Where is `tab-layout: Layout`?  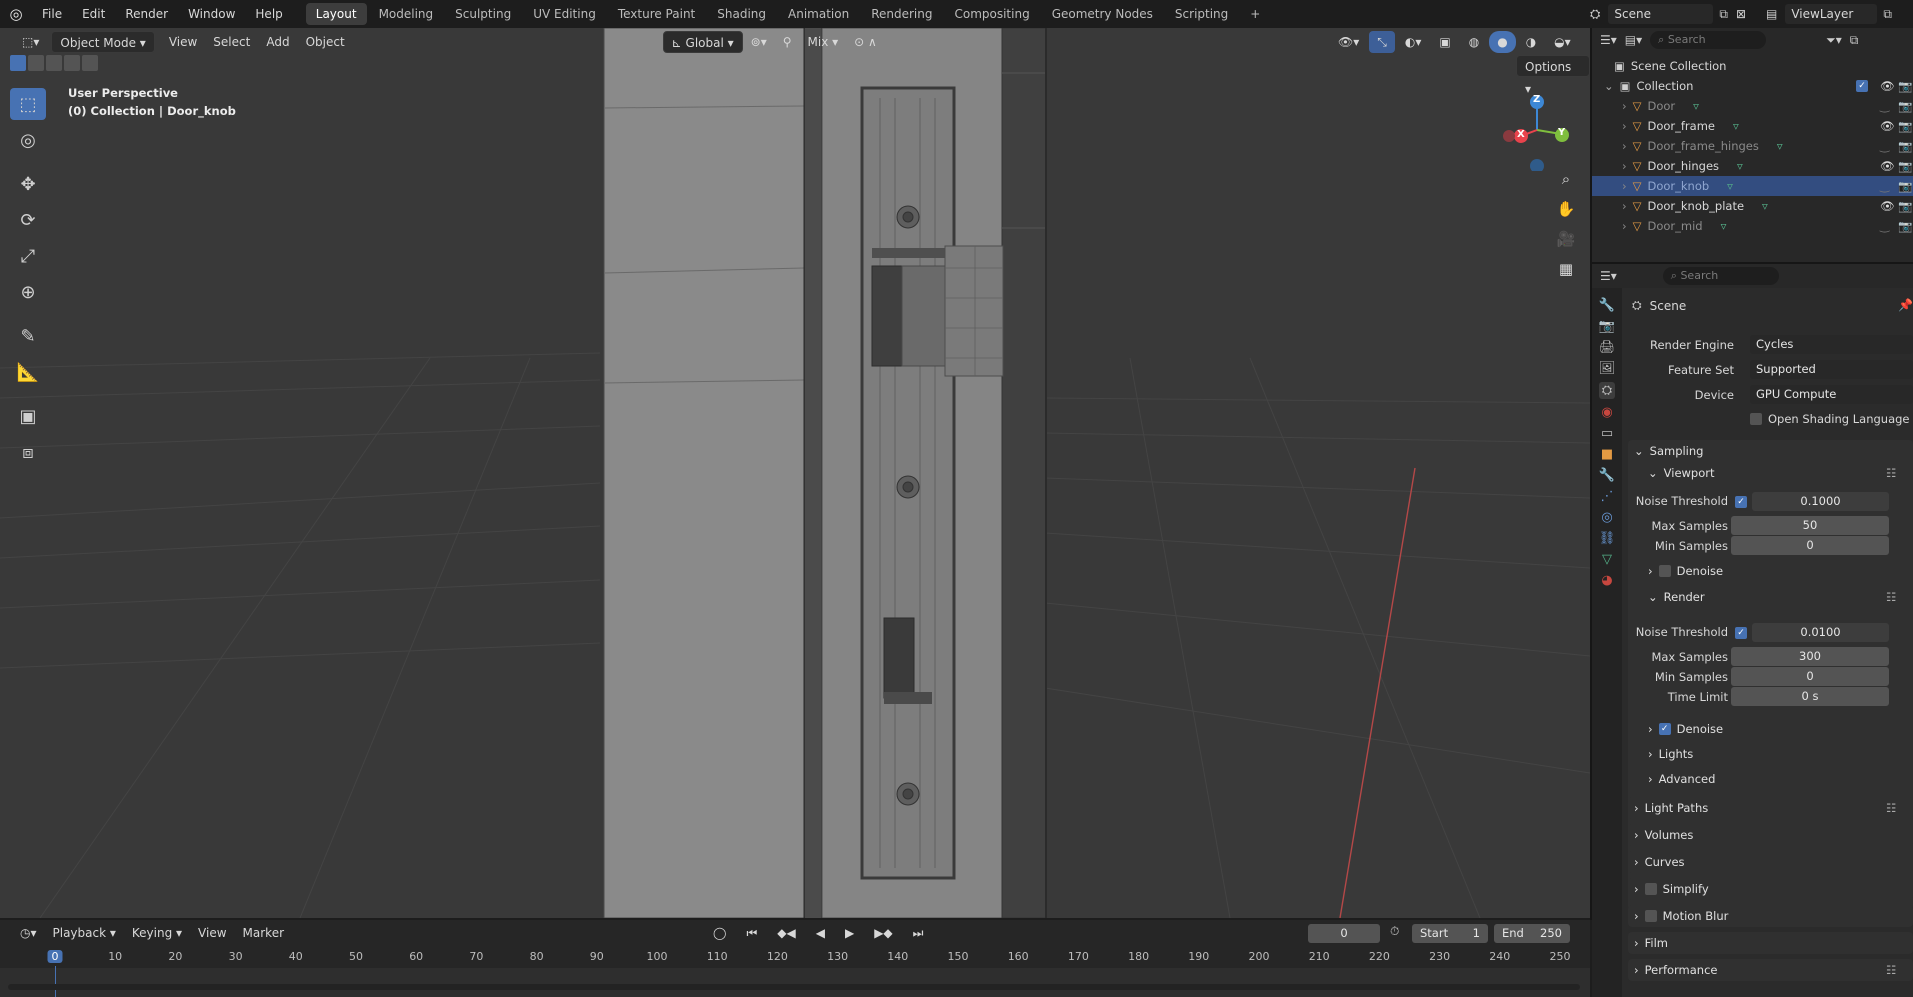
tab-layout: Layout is located at coordinates (336, 14).